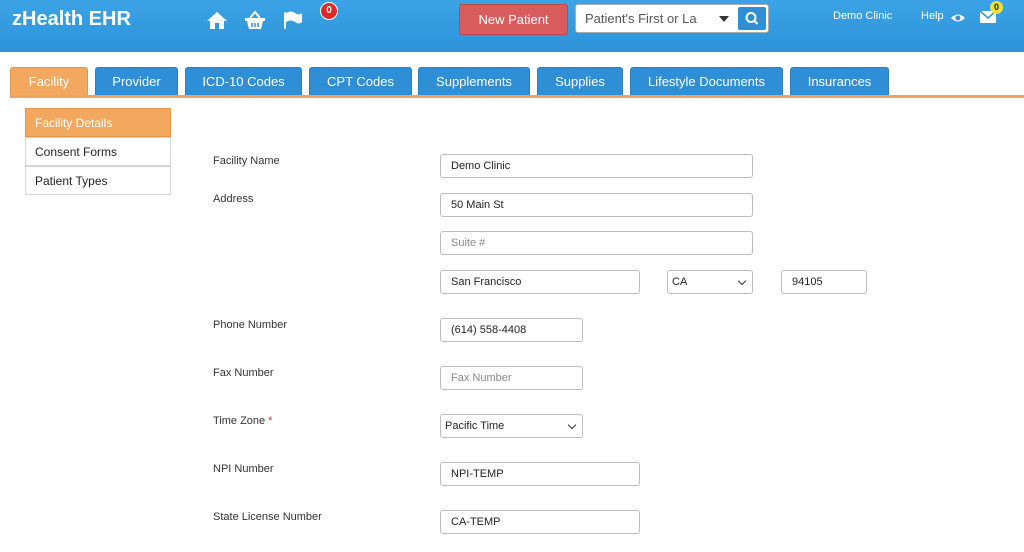 The height and width of the screenshot is (552, 1024). I want to click on time-zone-label-text: Time Zone, so click(239, 421).